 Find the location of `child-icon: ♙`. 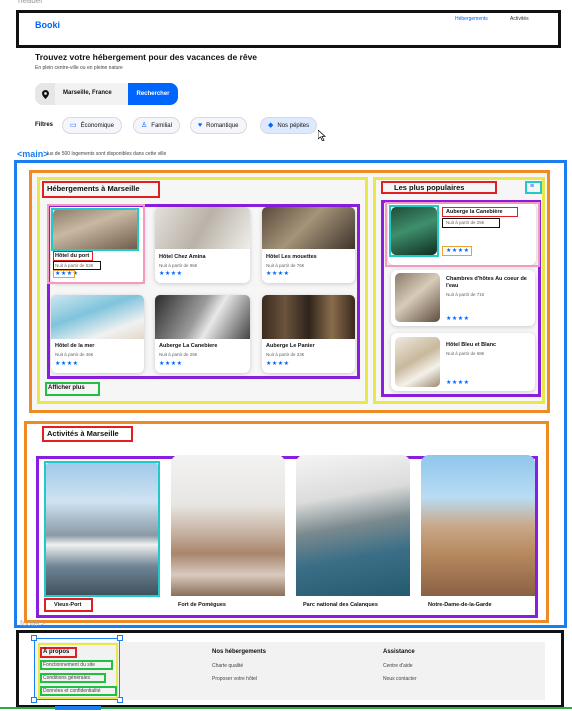

child-icon: ♙ is located at coordinates (144, 125).